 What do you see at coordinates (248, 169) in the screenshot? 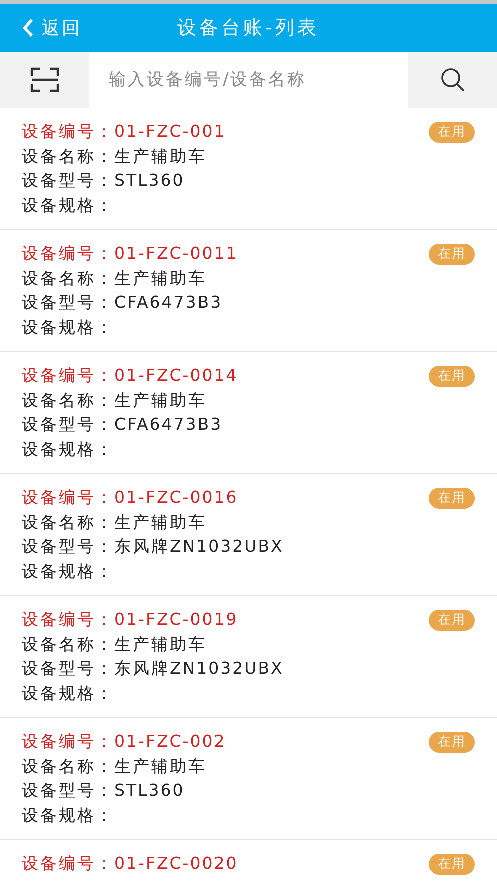
I see `equipment-card: 设备编号：01-FZC-001 在用 设备名称：生产辅助车 设备型号：STL360 设备规格：` at bounding box center [248, 169].